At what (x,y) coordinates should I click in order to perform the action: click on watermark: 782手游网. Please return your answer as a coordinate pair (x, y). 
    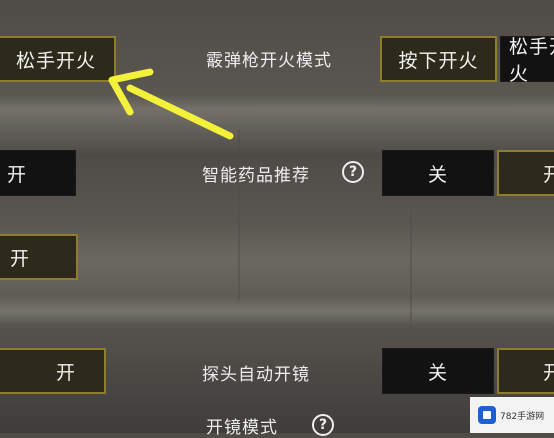
    Looking at the image, I should click on (512, 415).